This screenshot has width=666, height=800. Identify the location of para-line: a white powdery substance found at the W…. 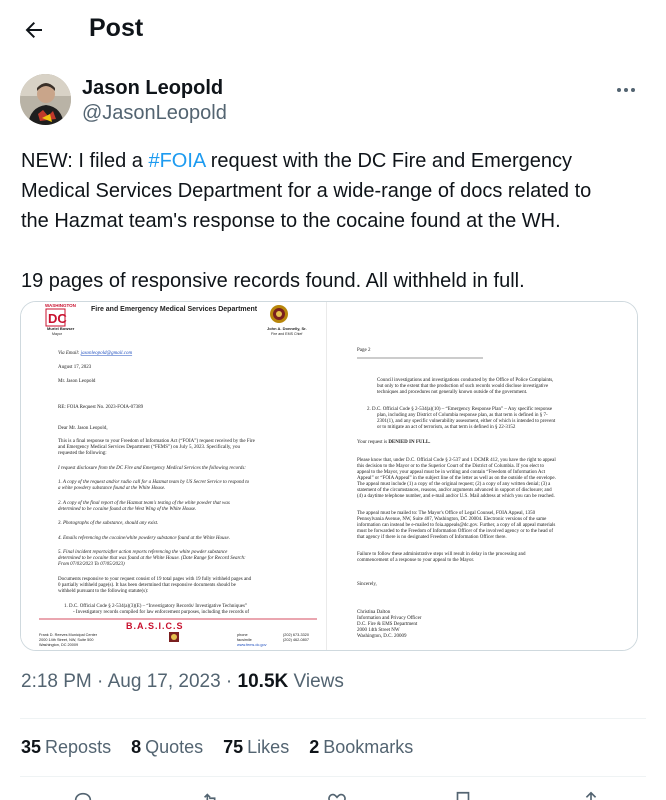
(111, 488).